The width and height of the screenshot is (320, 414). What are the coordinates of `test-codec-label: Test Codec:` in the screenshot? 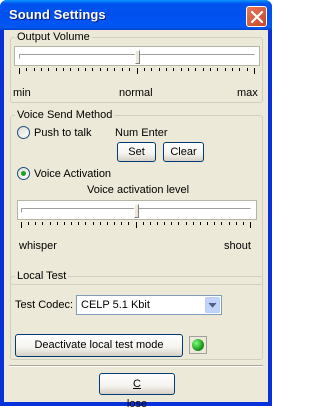 It's located at (44, 305).